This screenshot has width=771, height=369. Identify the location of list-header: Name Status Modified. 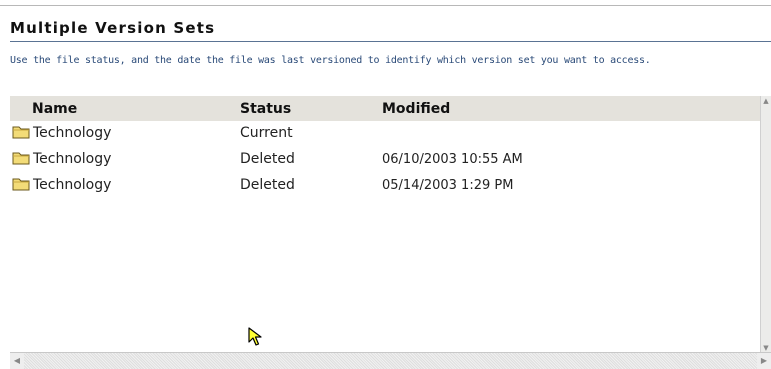
(385, 108).